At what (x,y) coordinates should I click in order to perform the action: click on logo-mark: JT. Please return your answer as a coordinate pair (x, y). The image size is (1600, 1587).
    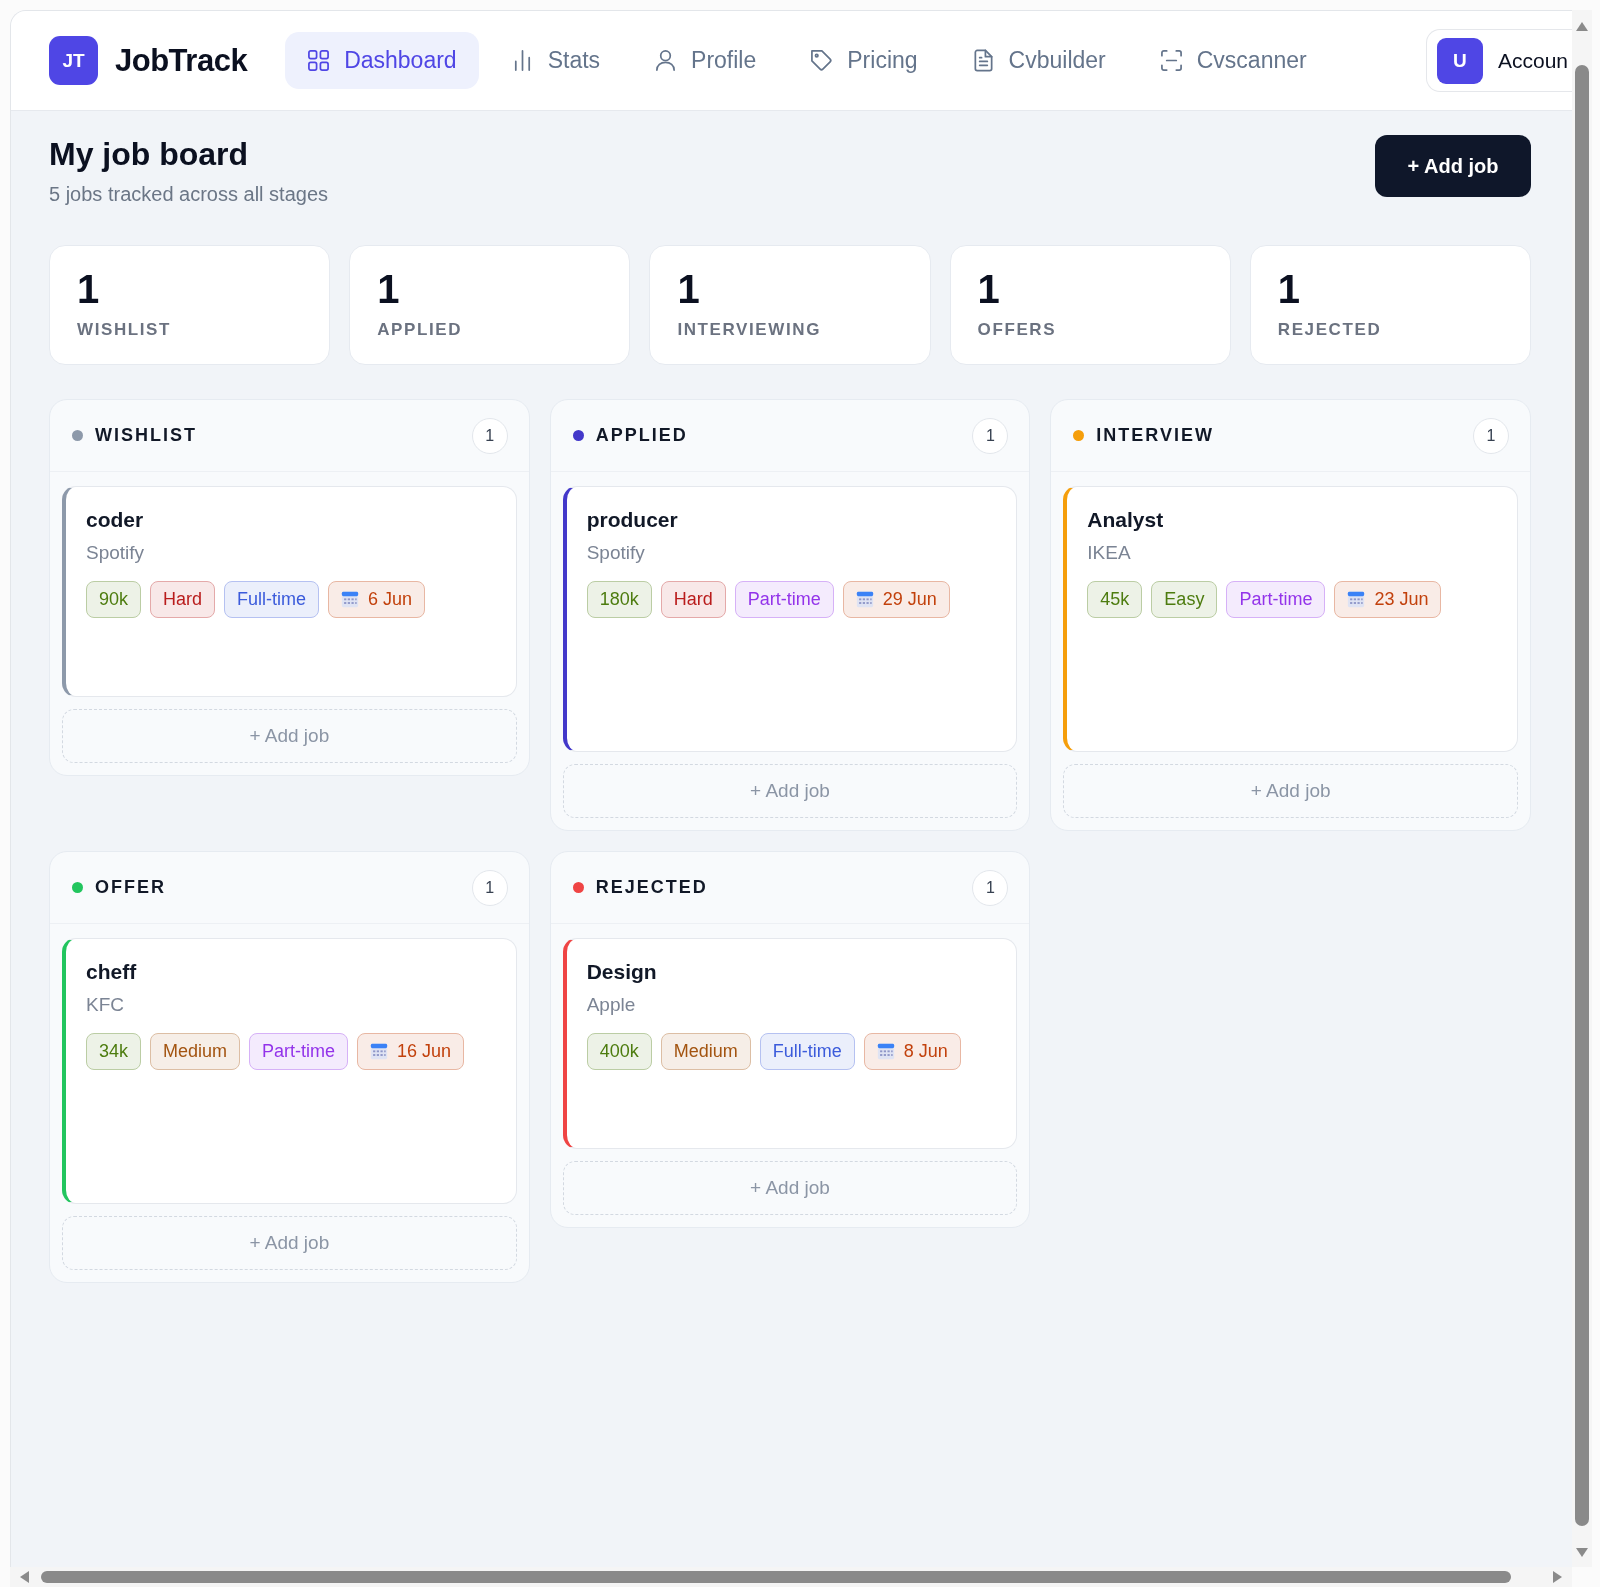
    Looking at the image, I should click on (73, 60).